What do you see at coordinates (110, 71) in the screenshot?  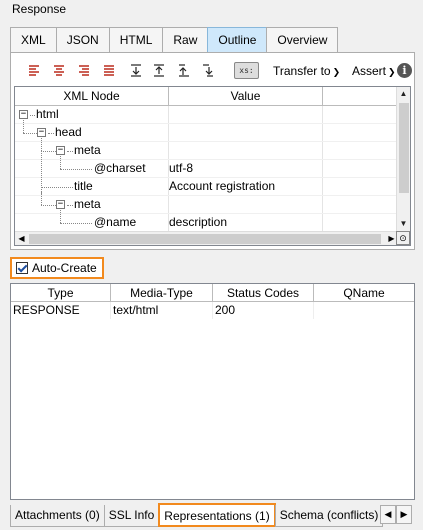 I see `align-justify-icon` at bounding box center [110, 71].